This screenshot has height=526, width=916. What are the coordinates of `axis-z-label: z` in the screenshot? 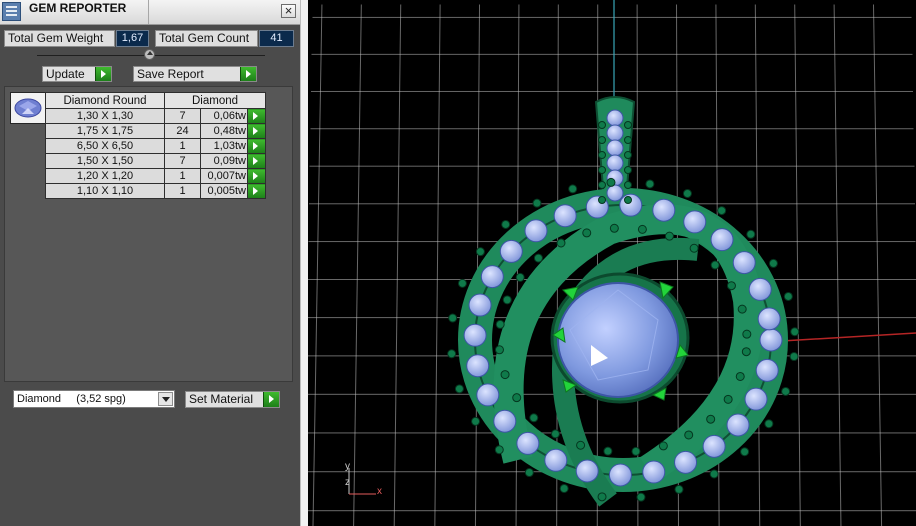 It's located at (347, 482).